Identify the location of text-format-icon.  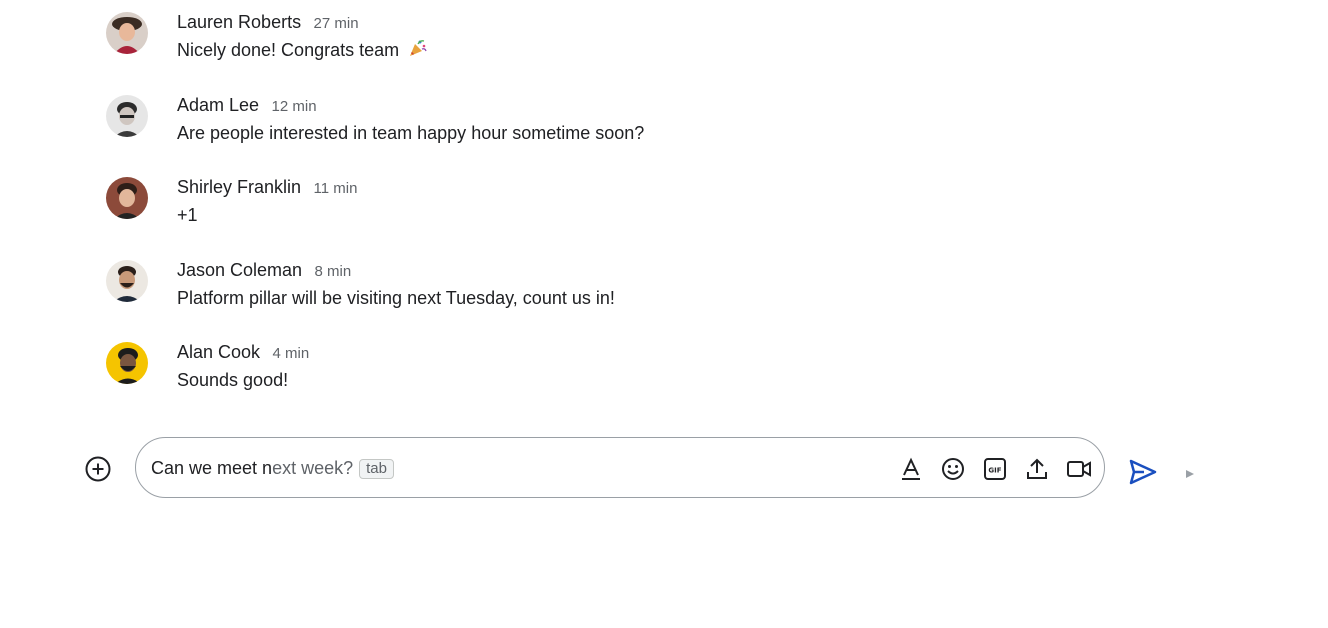
(911, 469).